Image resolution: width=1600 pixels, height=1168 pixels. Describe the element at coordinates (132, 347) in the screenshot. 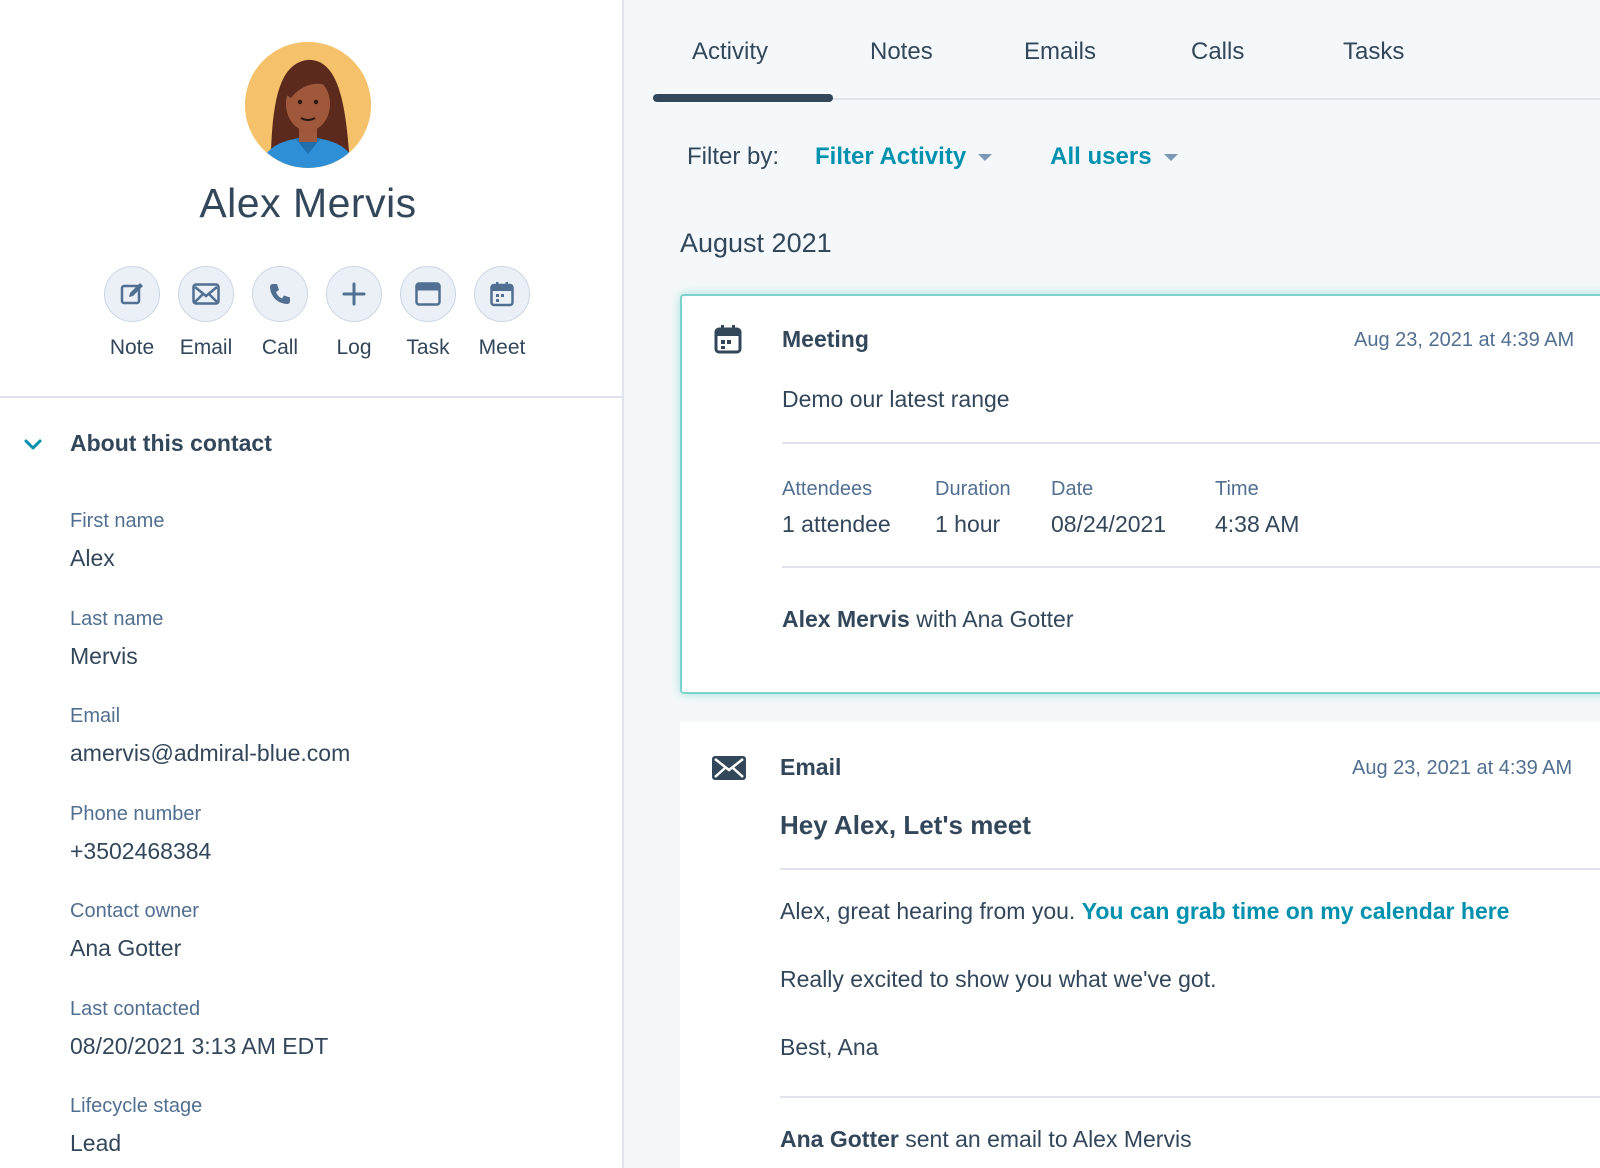

I see `note-action-label: Note` at that location.